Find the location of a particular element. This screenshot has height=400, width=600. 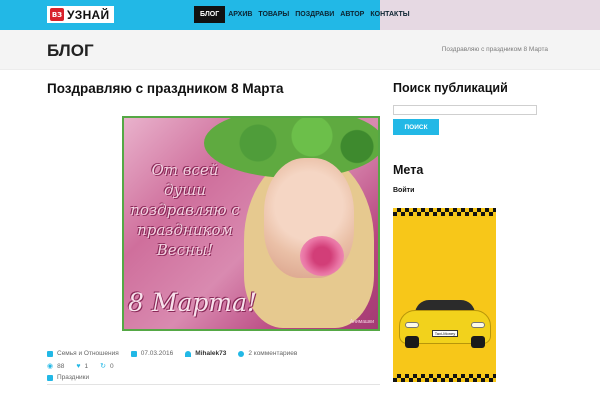

nav-item-author: АВТОР is located at coordinates (352, 14).